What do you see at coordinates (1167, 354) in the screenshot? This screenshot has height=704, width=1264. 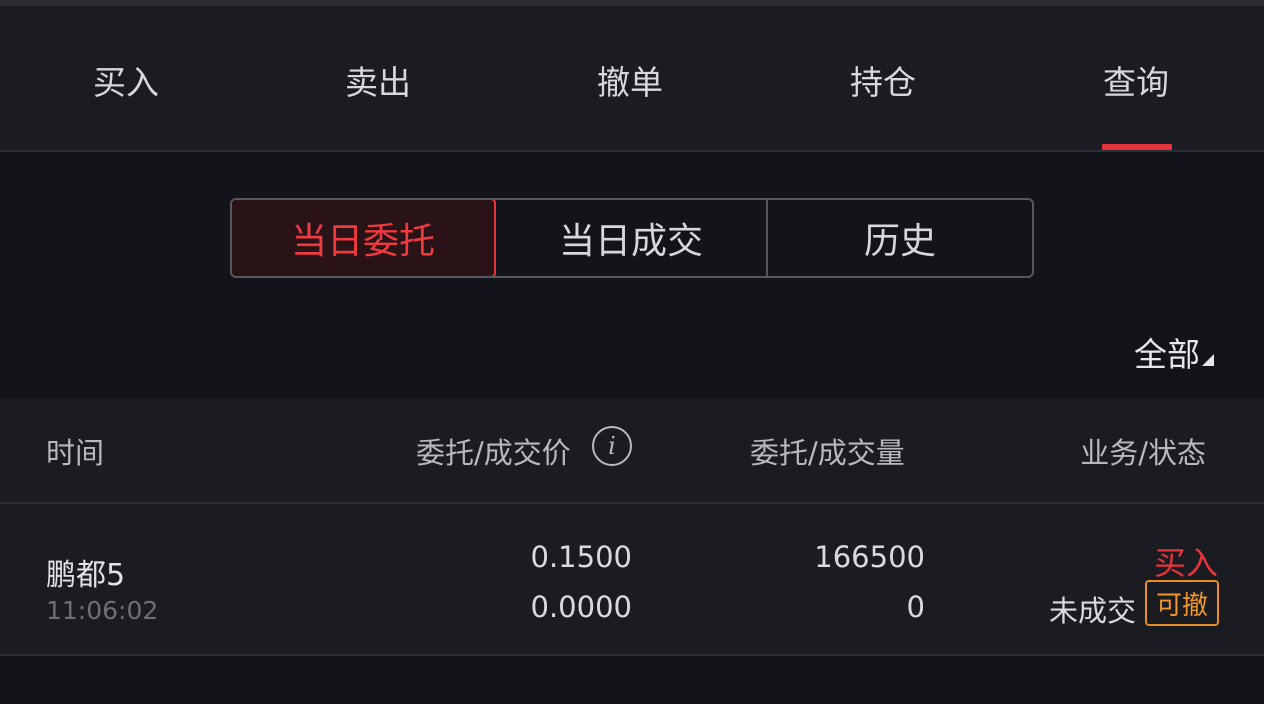 I see `filter-label: 全部` at bounding box center [1167, 354].